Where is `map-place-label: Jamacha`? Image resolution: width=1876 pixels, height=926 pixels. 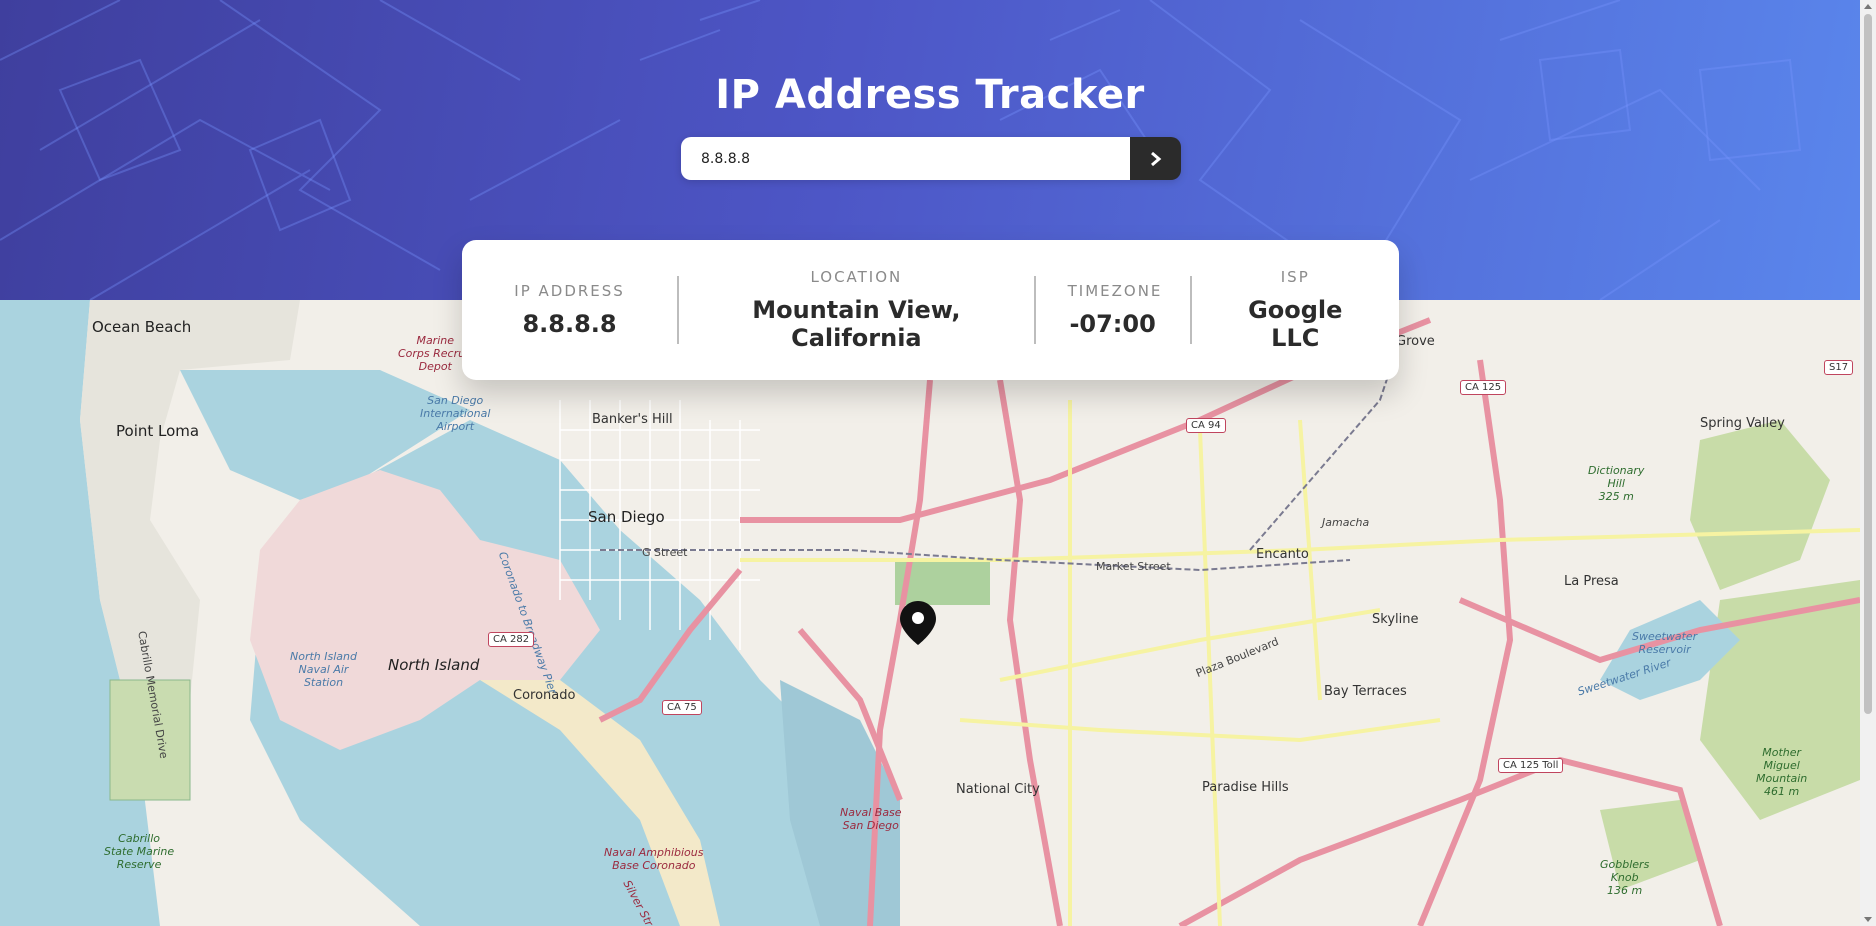 map-place-label: Jamacha is located at coordinates (1346, 522).